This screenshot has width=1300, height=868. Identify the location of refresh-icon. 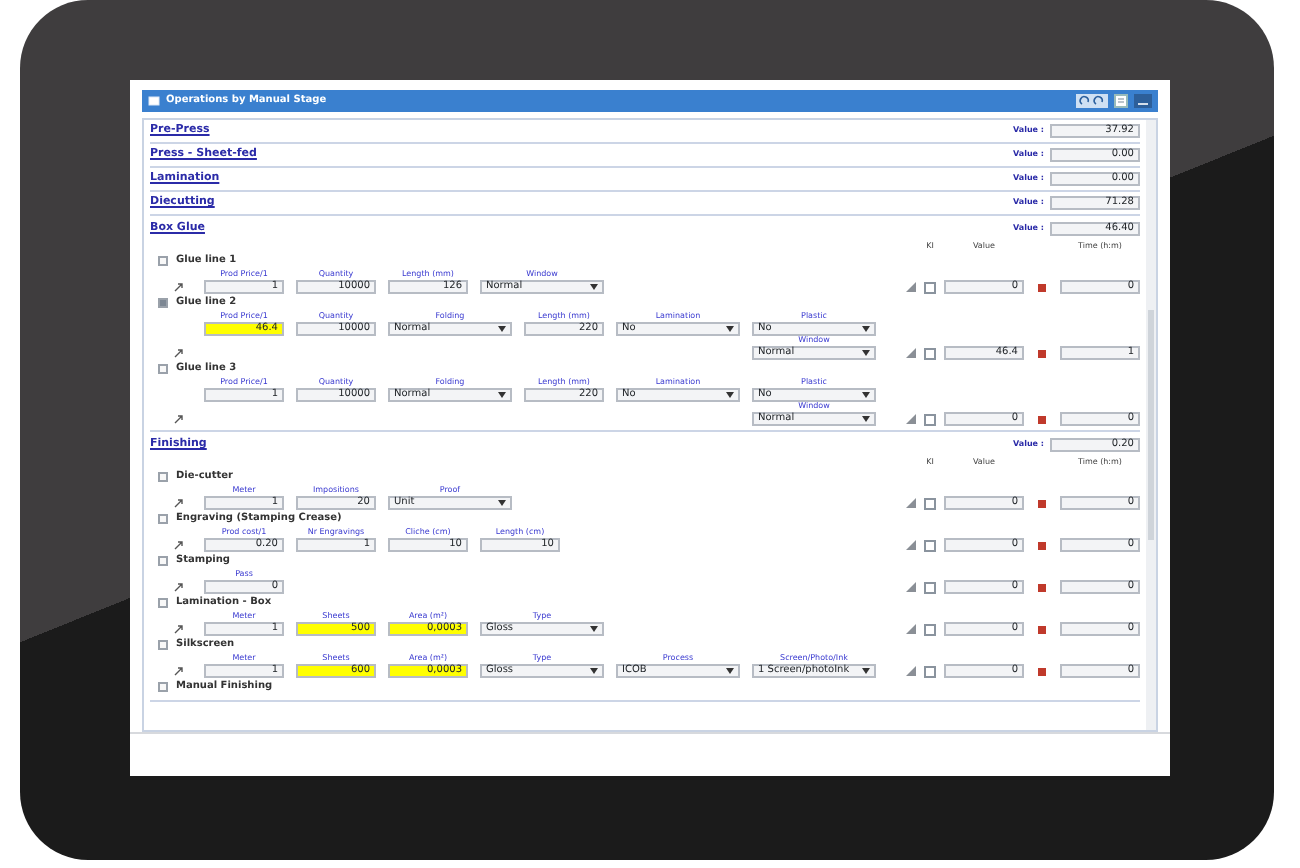
(1092, 101).